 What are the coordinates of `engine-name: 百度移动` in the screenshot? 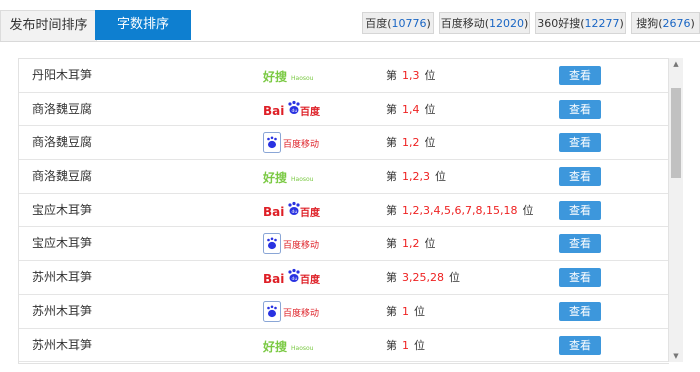 It's located at (462, 23).